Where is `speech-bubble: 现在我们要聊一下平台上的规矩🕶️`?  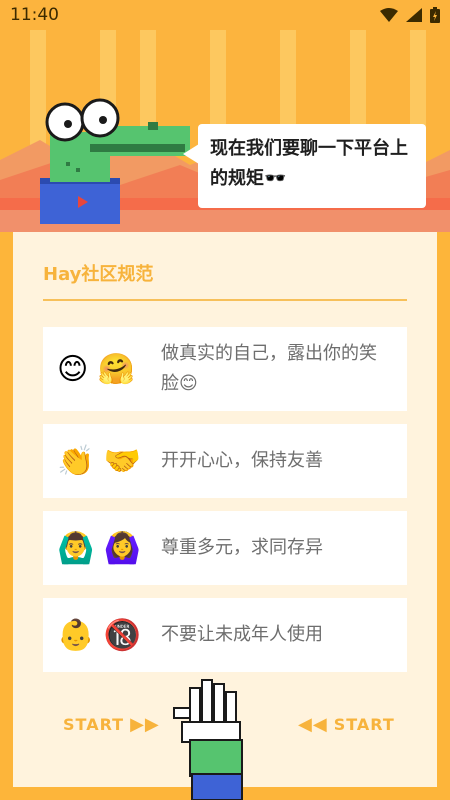 speech-bubble: 现在我们要聊一下平台上的规矩🕶️ is located at coordinates (312, 166).